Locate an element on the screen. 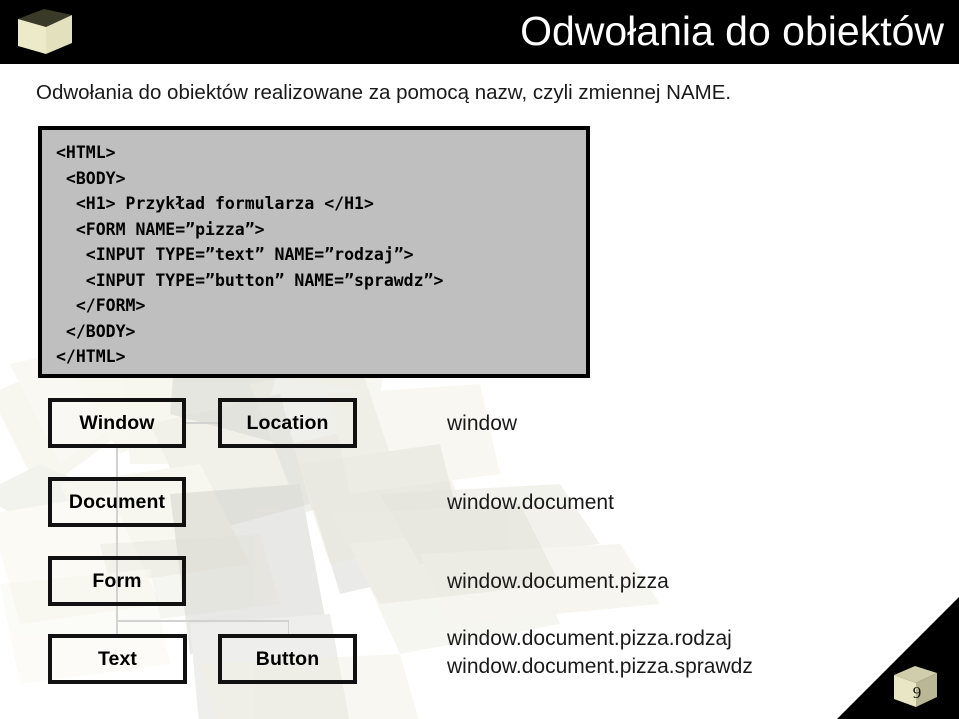 The height and width of the screenshot is (719, 959). node-document-label: Document is located at coordinates (117, 501).